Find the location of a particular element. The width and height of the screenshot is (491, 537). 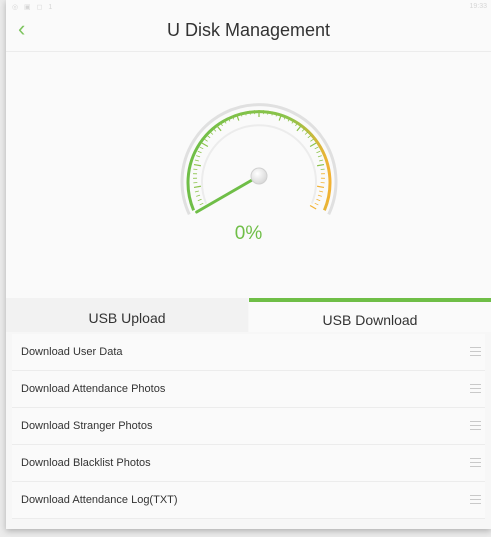

header: ‹ U Disk Management is located at coordinates (248, 33).